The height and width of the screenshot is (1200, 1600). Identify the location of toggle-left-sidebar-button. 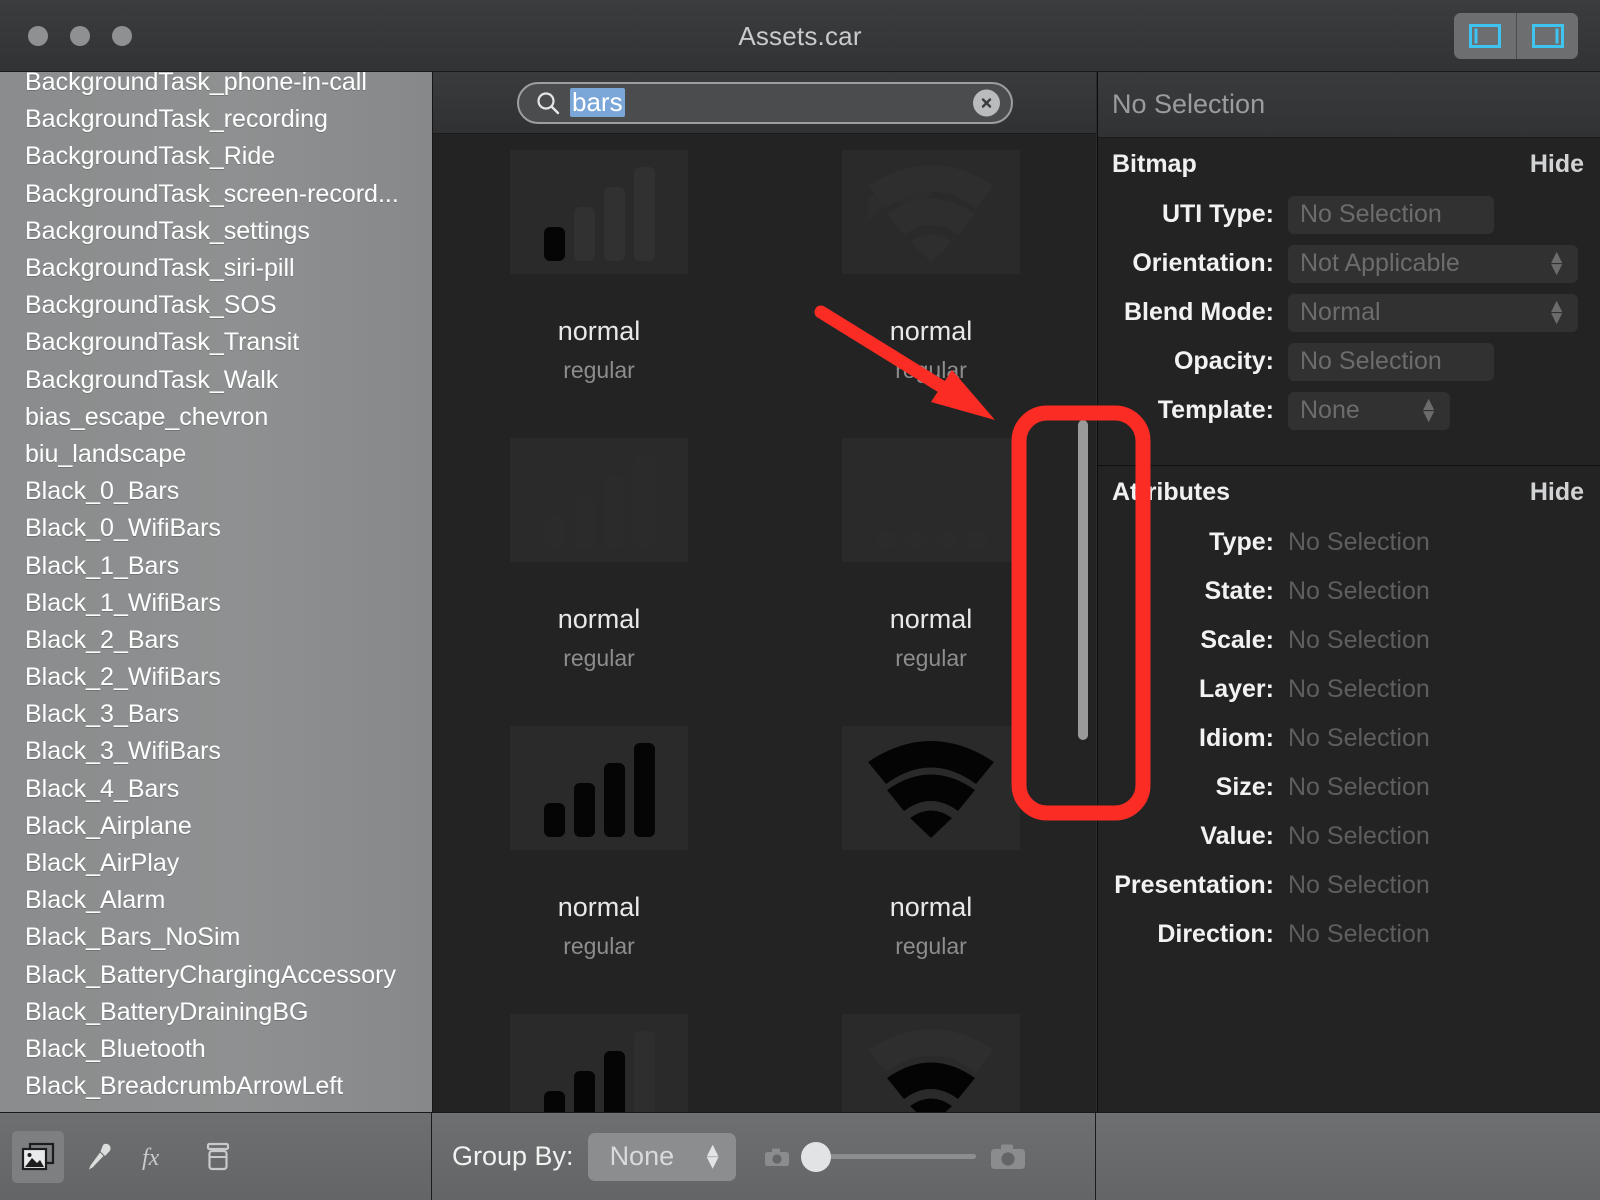
(1485, 36).